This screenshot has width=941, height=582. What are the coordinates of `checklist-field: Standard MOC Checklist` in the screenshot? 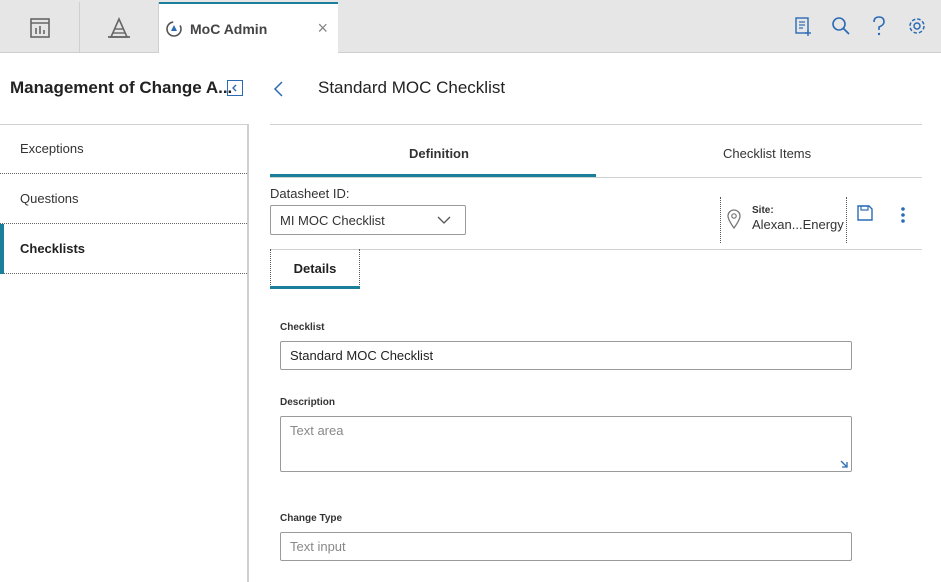 It's located at (566, 355).